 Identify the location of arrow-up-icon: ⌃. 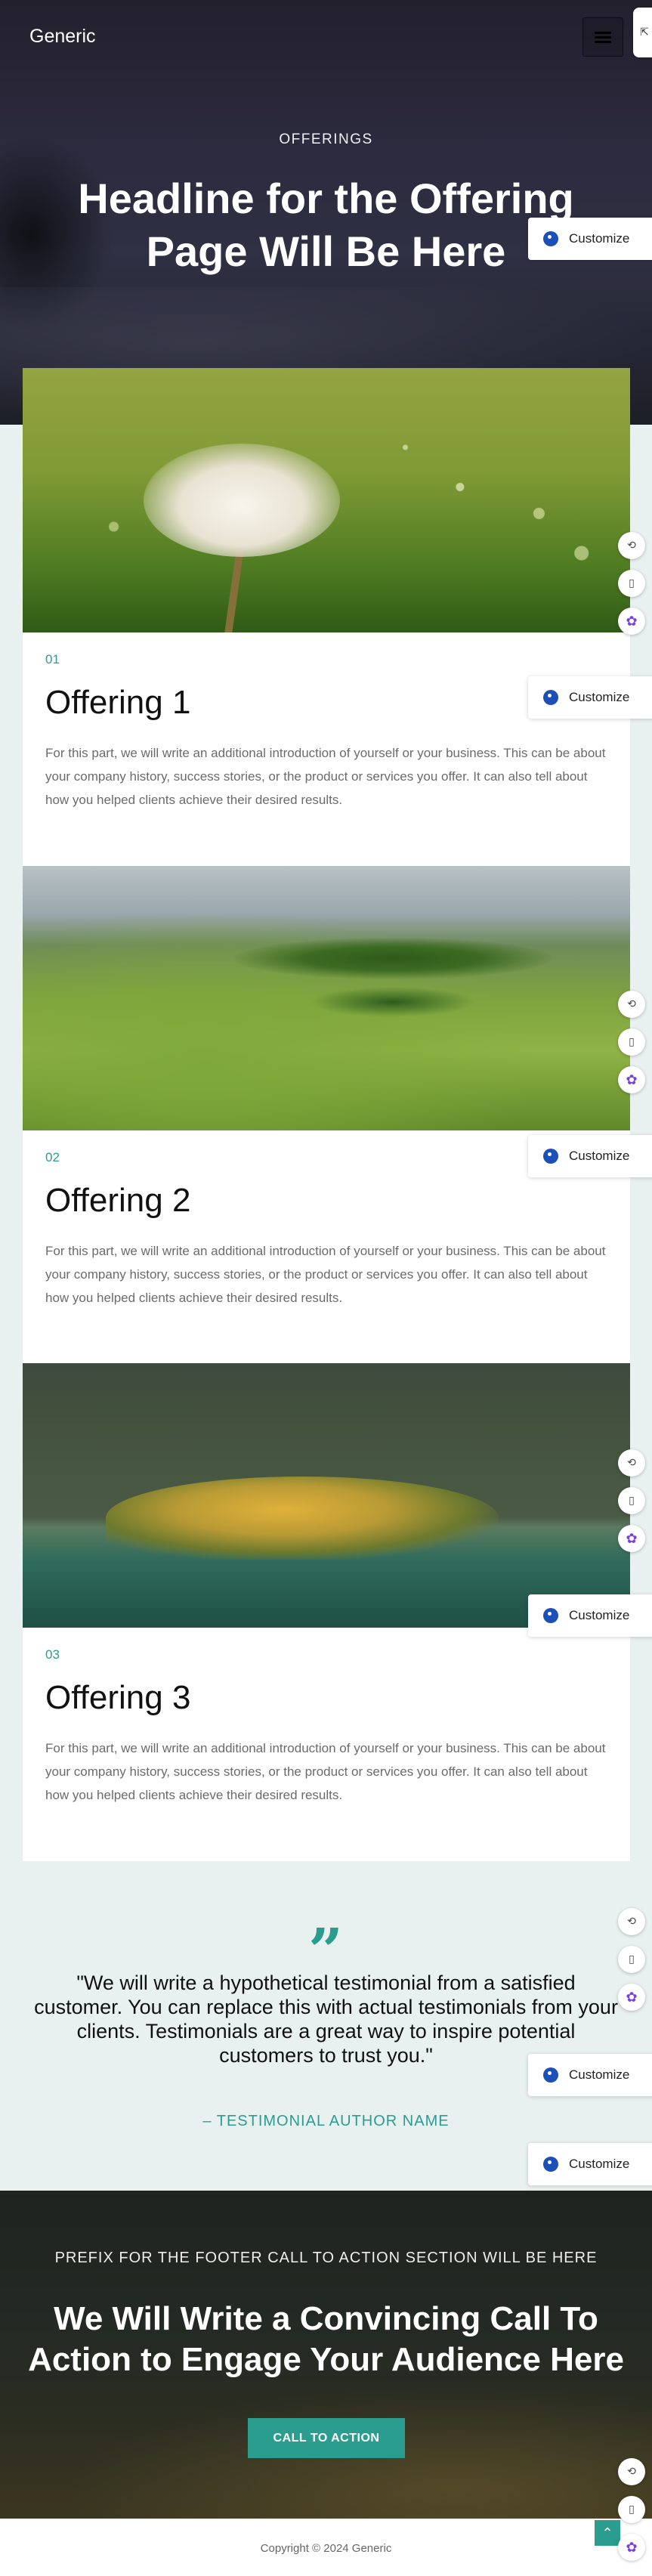
(607, 2533).